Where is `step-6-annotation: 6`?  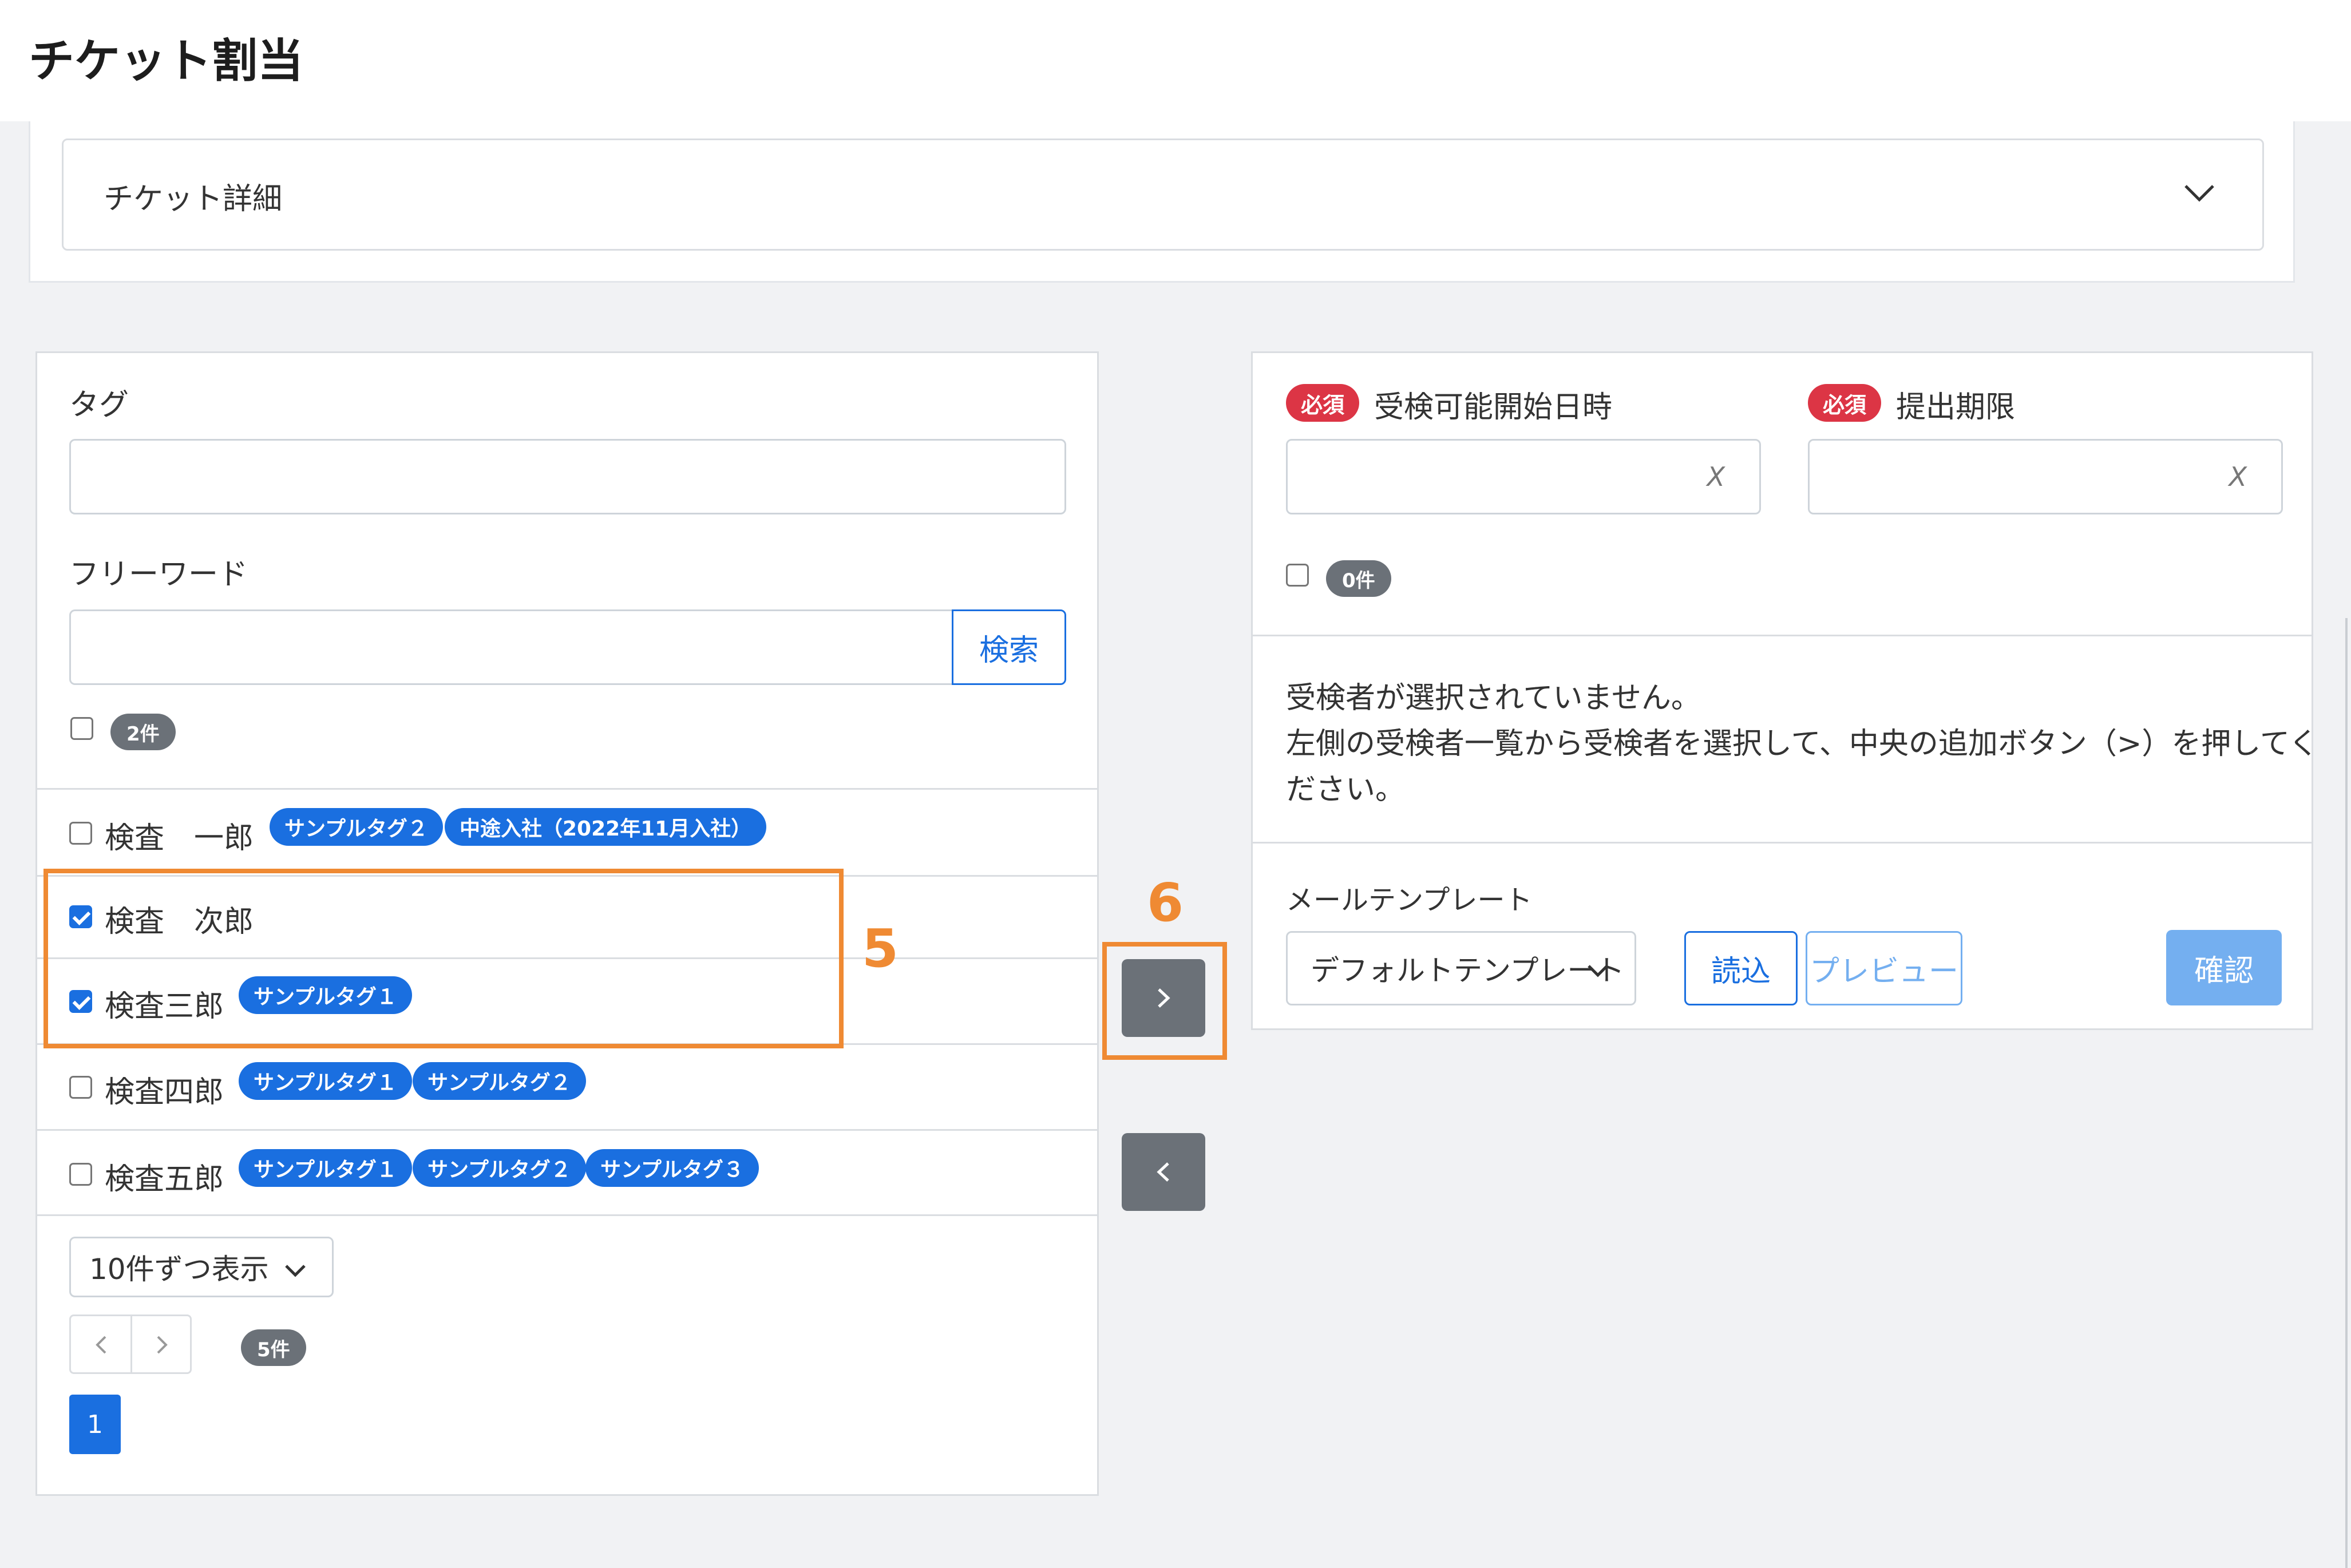 step-6-annotation: 6 is located at coordinates (1165, 902).